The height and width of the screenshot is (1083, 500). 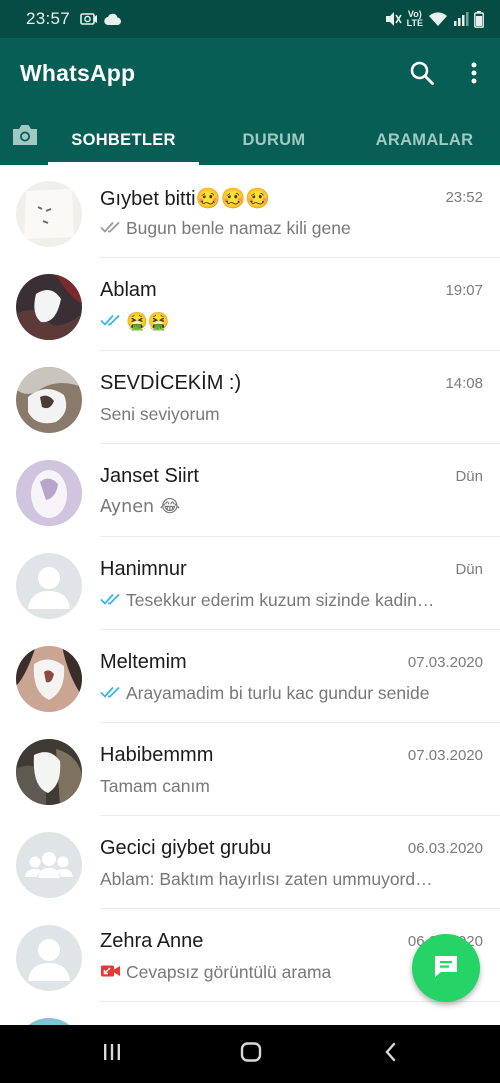 I want to click on chat-row, so click(x=250, y=1013).